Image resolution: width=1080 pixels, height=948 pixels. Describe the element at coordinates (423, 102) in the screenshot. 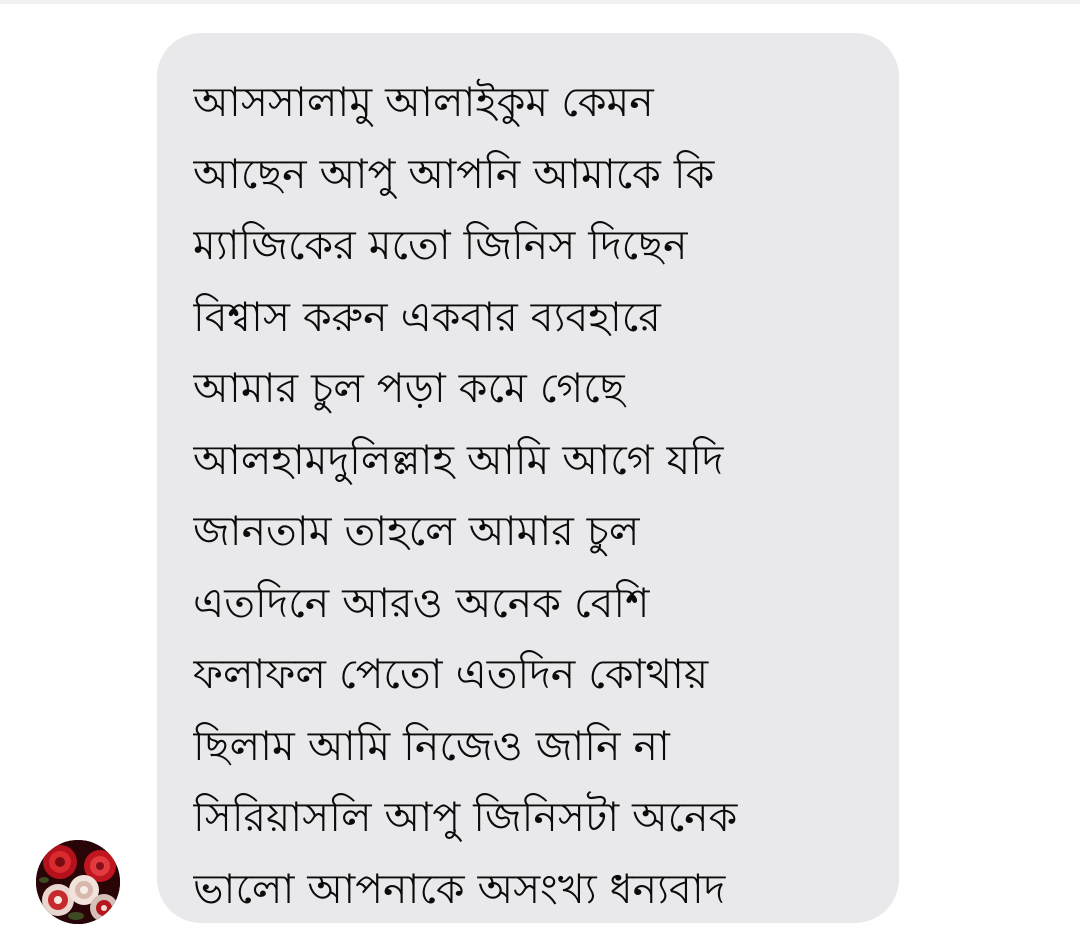

I see `message-line: আসসালামু আলাইকুম কেমন` at that location.